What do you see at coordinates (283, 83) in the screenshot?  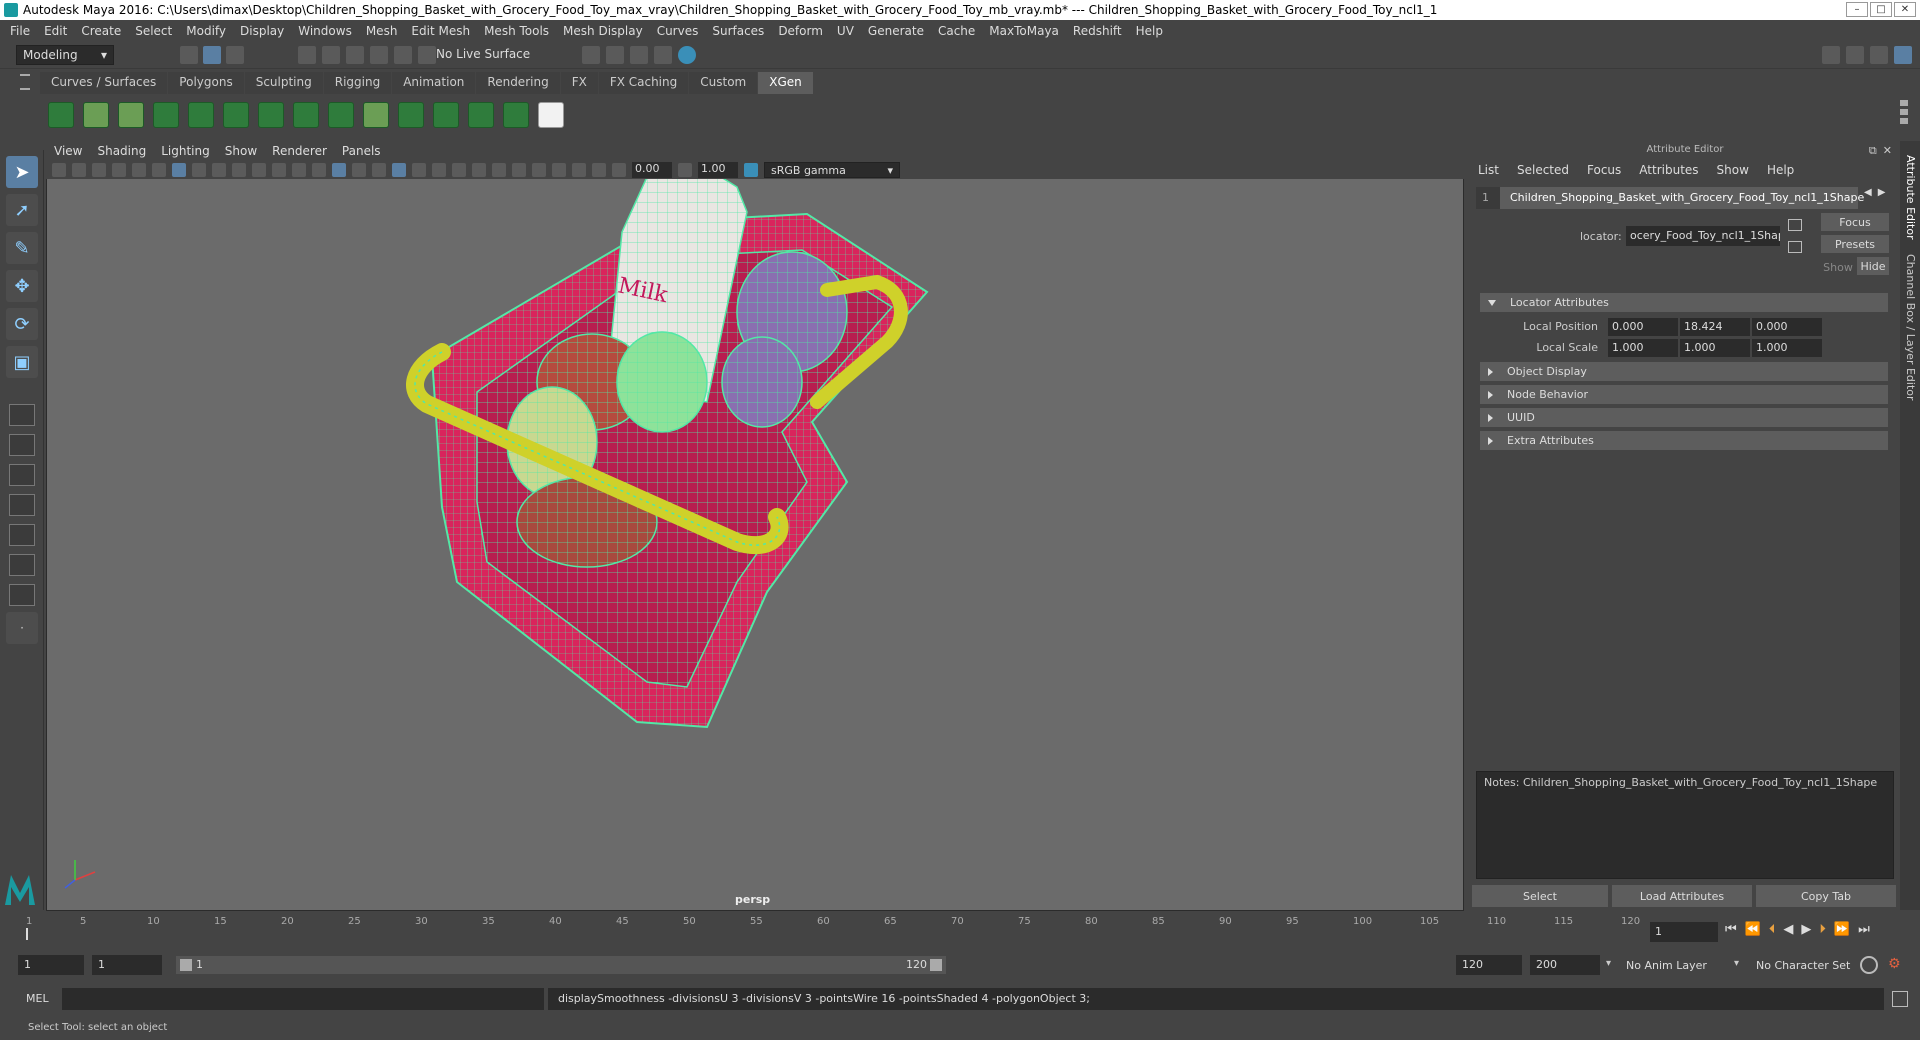 I see `shelf-tab-sculpting: Sculpting` at bounding box center [283, 83].